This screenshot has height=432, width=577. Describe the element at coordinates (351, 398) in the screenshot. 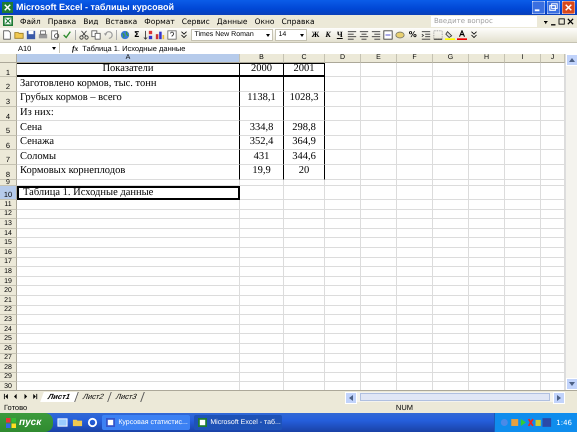

I see `scroll-left-icon` at that location.